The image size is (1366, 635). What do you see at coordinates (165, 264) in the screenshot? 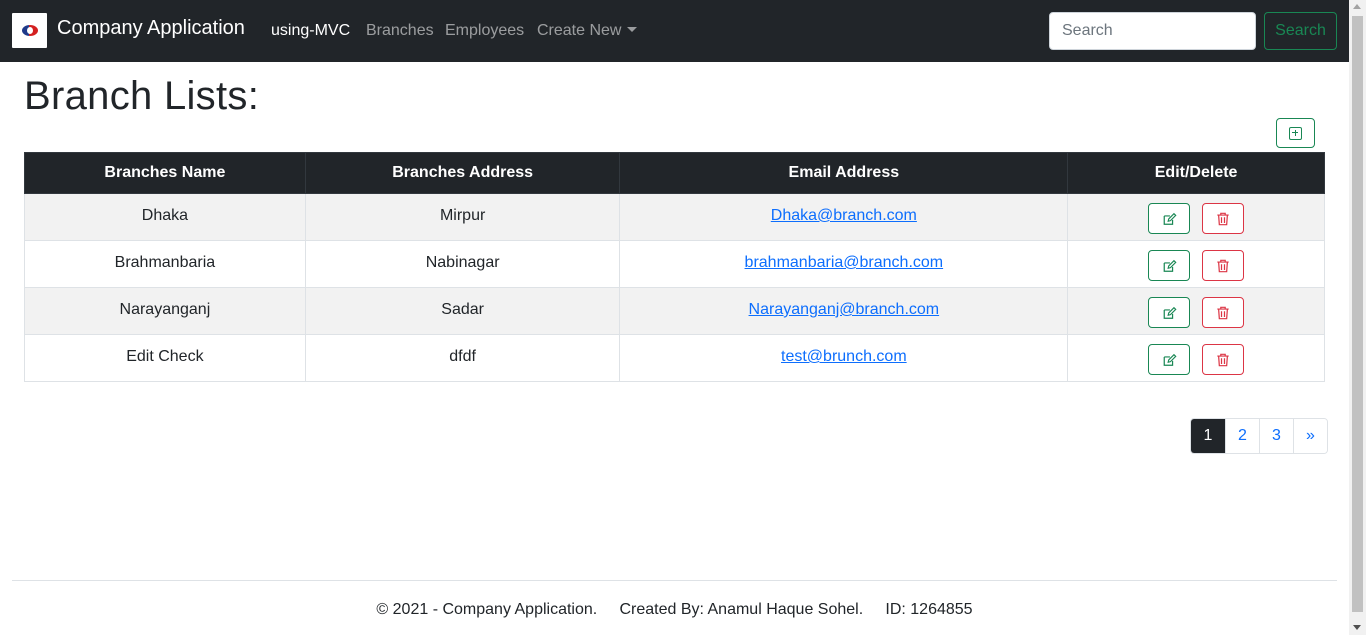
I see `branch-name: Brahmanbaria` at bounding box center [165, 264].